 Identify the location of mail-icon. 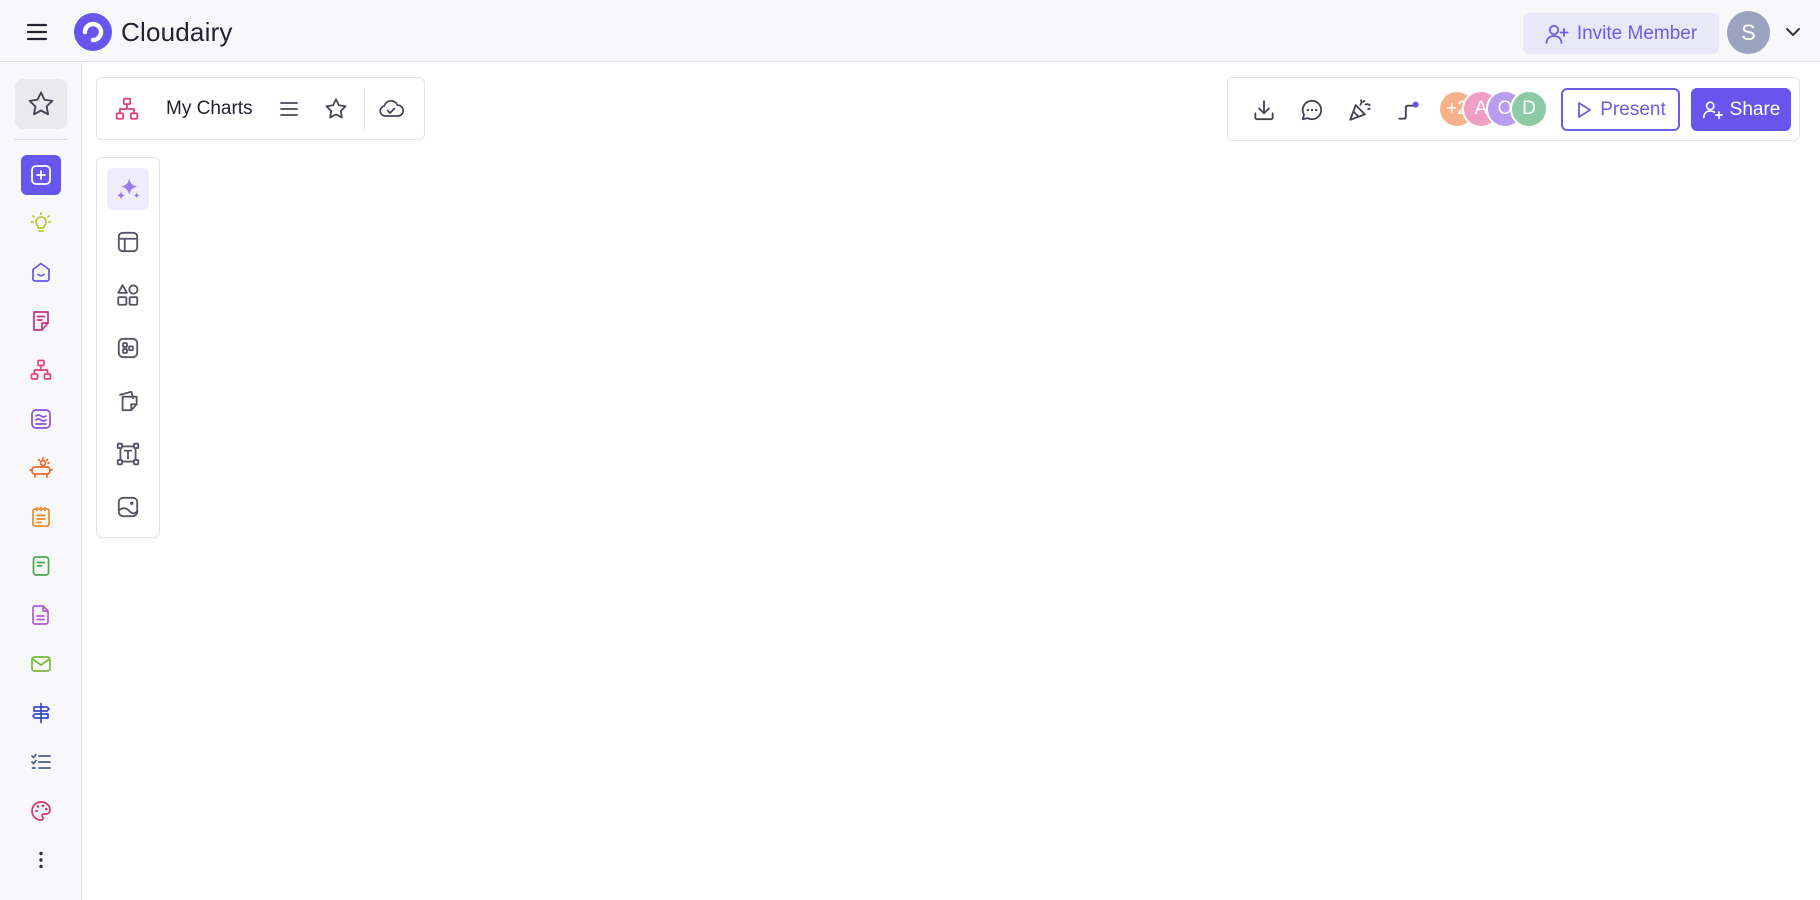
(41, 664).